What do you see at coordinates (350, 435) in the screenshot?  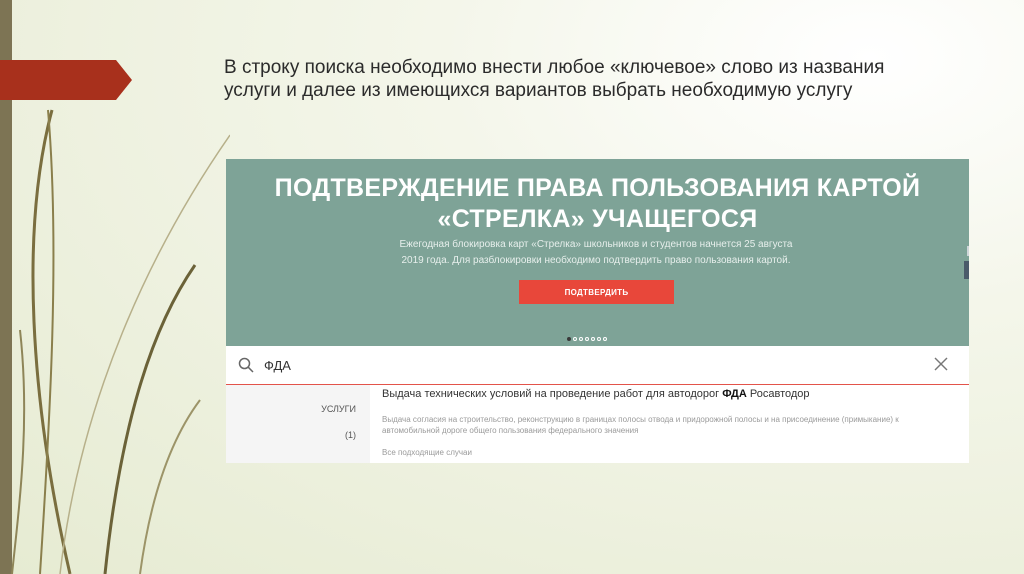 I see `category-count: (1)` at bounding box center [350, 435].